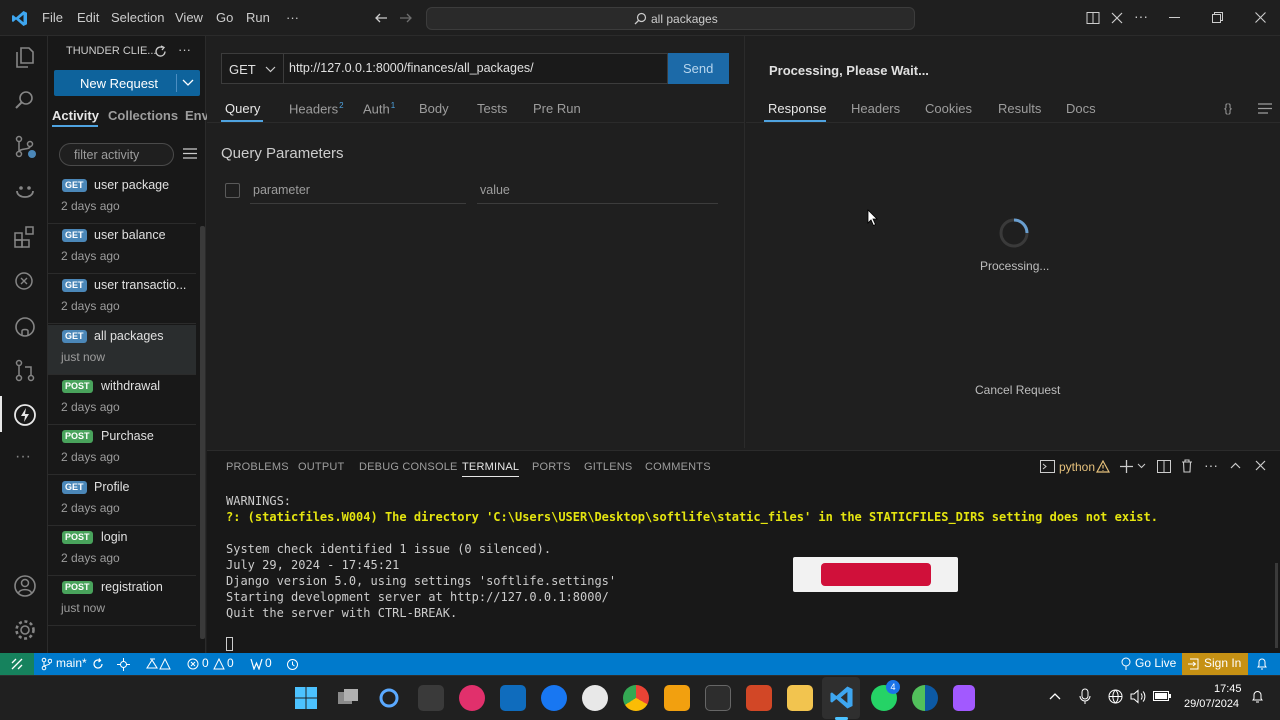 This screenshot has height=720, width=1280. I want to click on ports-count: 0, so click(268, 663).